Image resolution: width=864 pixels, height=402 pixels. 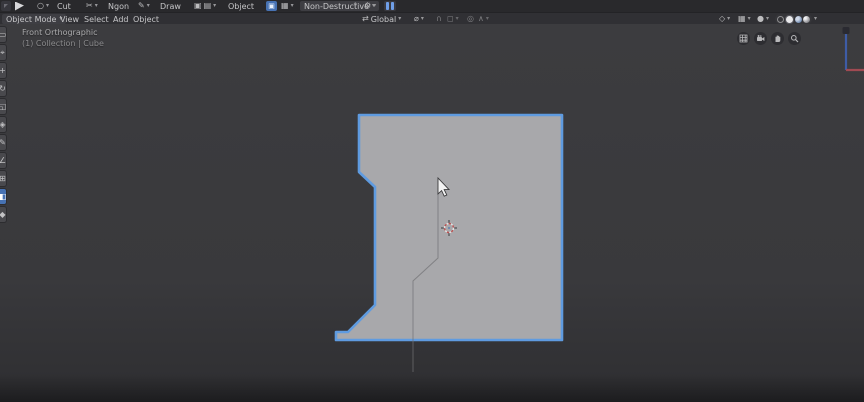 I want to click on knife-icon: ✂, so click(x=89, y=5).